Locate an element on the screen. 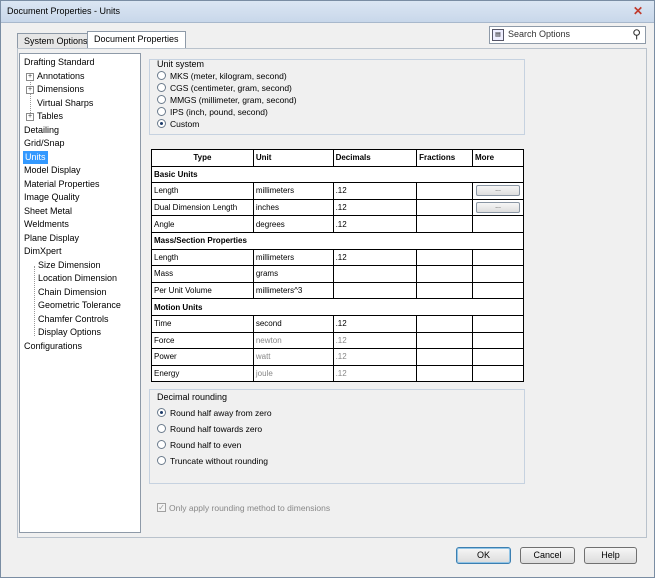 This screenshot has width=655, height=578. tree-item-units: Units is located at coordinates (35, 157).